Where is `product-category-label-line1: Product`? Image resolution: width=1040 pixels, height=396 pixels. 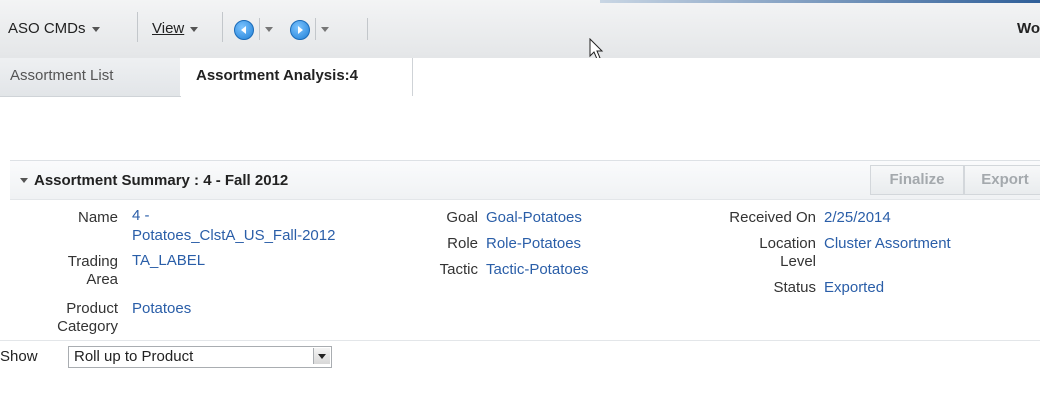
product-category-label-line1: Product is located at coordinates (92, 308).